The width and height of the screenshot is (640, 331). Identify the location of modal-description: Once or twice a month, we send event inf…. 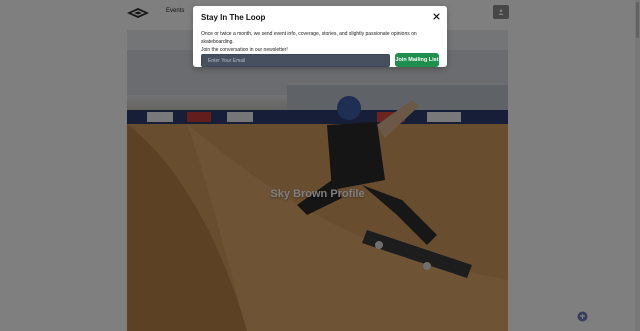
(321, 42).